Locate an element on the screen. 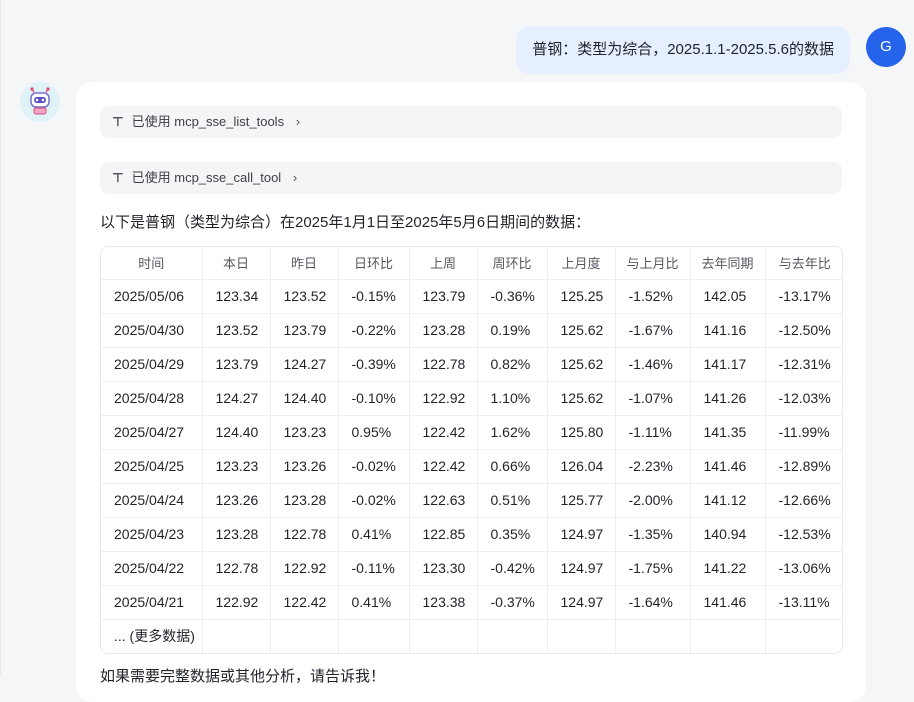  table-cell: -1.67% is located at coordinates (653, 330).